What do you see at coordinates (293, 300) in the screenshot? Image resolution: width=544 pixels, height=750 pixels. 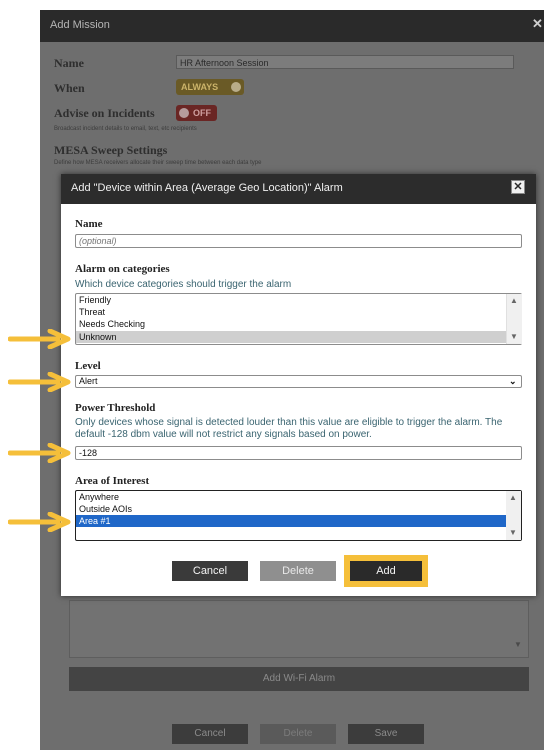 I see `list-item: Friendly` at bounding box center [293, 300].